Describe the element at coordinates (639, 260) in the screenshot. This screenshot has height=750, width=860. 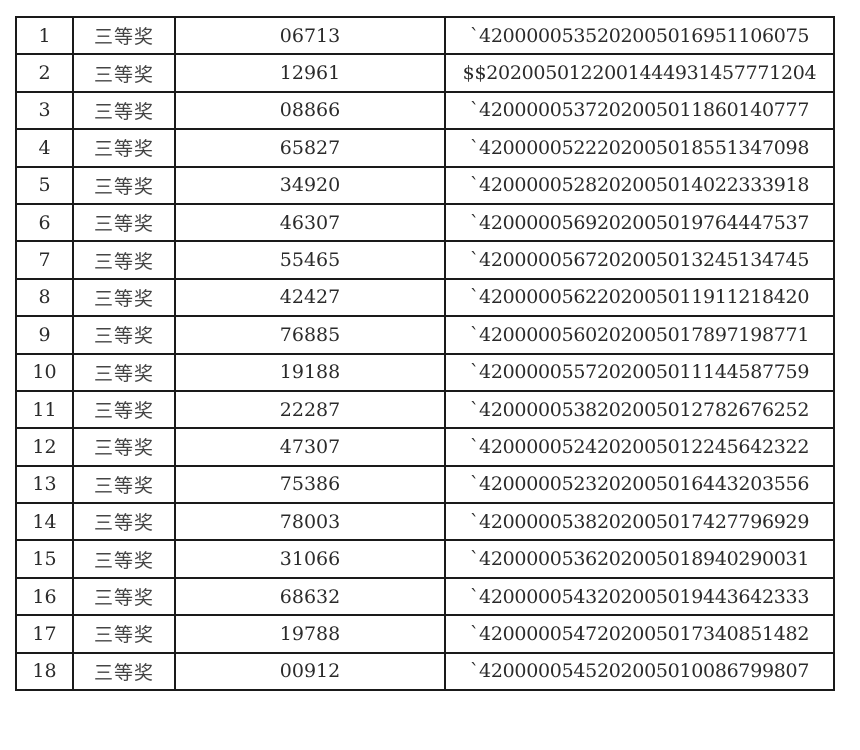
I see `transaction-id-cell: `420000056720200501324513474​5` at that location.